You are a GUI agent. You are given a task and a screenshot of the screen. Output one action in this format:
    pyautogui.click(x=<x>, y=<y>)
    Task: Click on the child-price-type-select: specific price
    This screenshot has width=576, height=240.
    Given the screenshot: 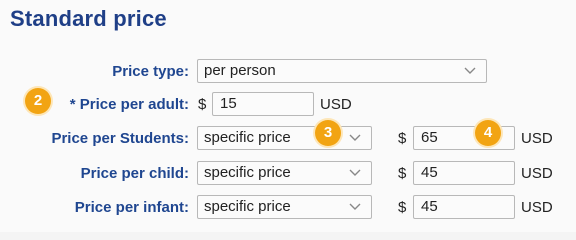 What is the action you would take?
    pyautogui.click(x=284, y=173)
    